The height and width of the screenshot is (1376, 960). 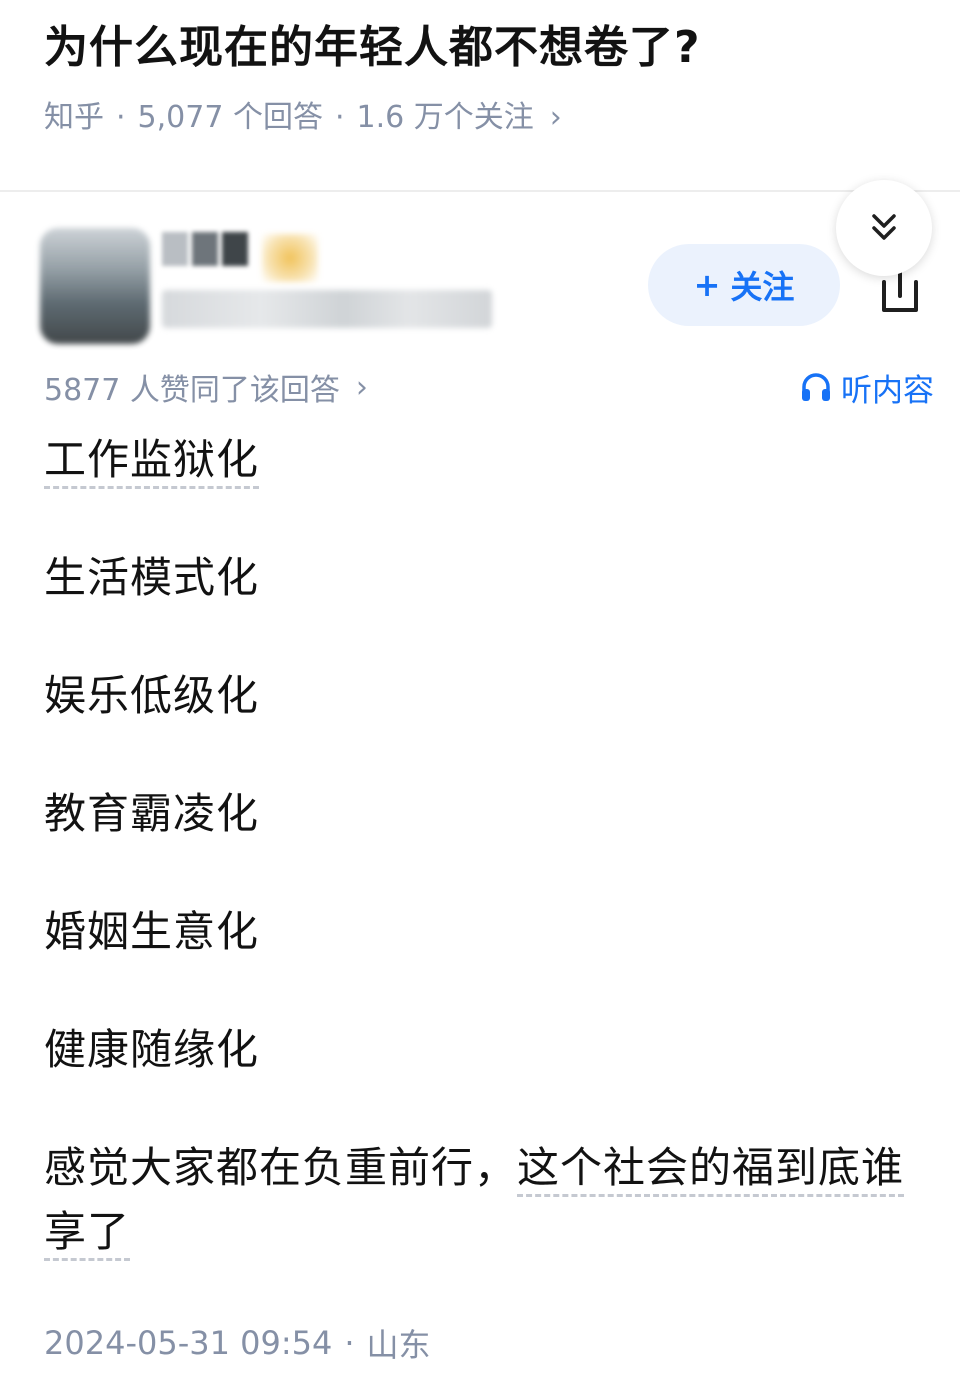 I want to click on source-label: 知乎, so click(x=74, y=117).